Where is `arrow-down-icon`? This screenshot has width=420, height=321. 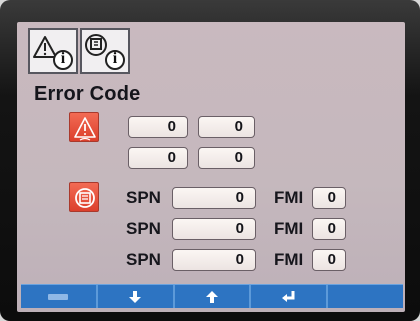 arrow-down-icon is located at coordinates (135, 296).